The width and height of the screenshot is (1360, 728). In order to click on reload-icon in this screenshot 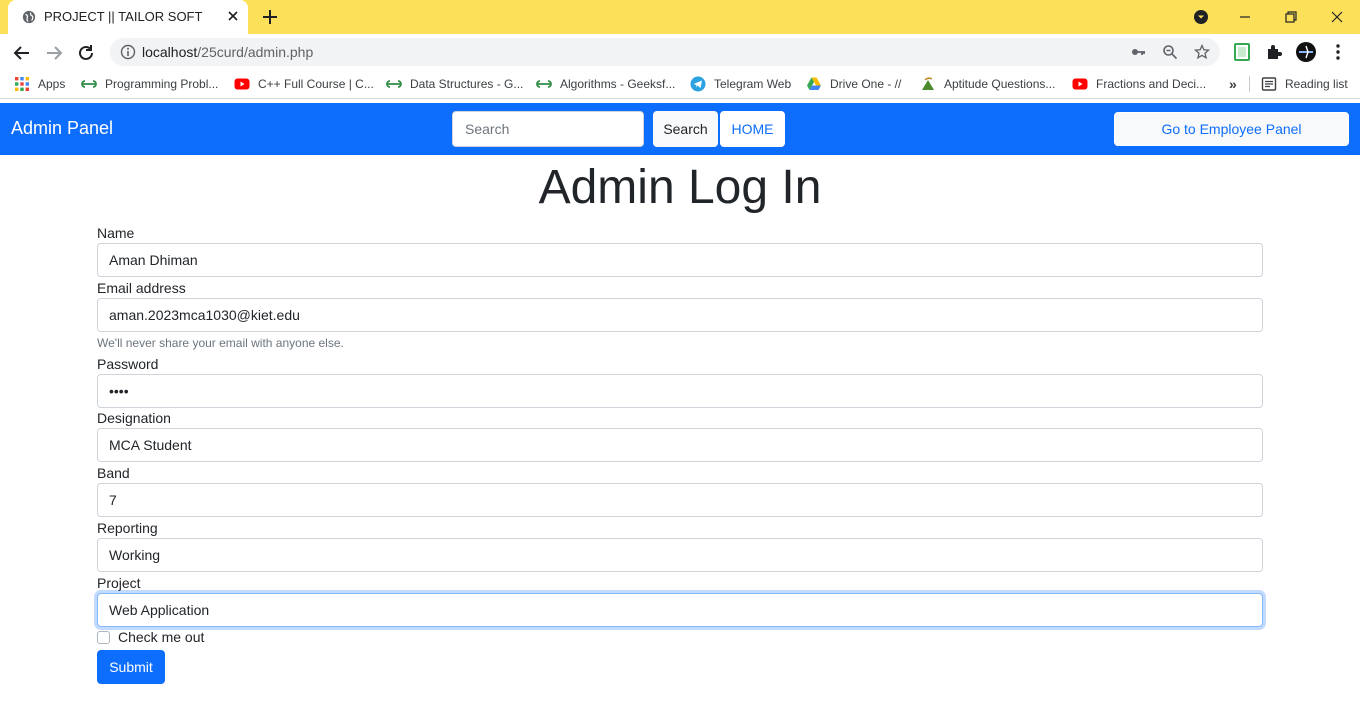, I will do `click(86, 53)`.